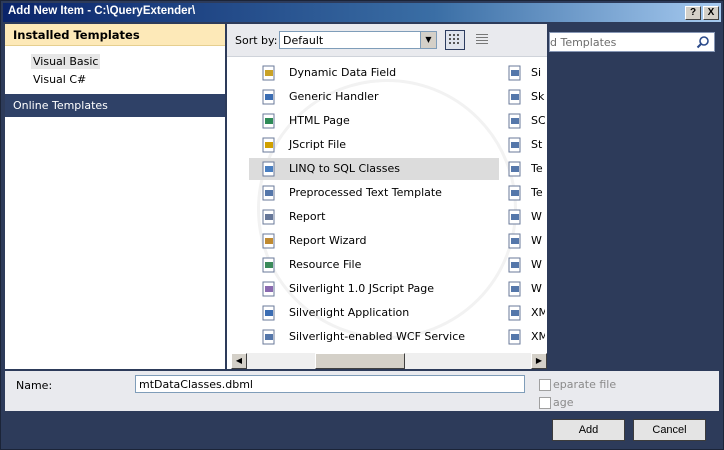  Describe the element at coordinates (545, 385) in the screenshot. I see `separate-file-checkbox` at that location.